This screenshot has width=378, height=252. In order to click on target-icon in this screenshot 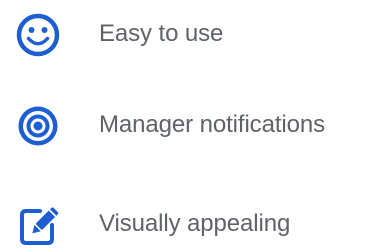, I will do `click(38, 126)`.